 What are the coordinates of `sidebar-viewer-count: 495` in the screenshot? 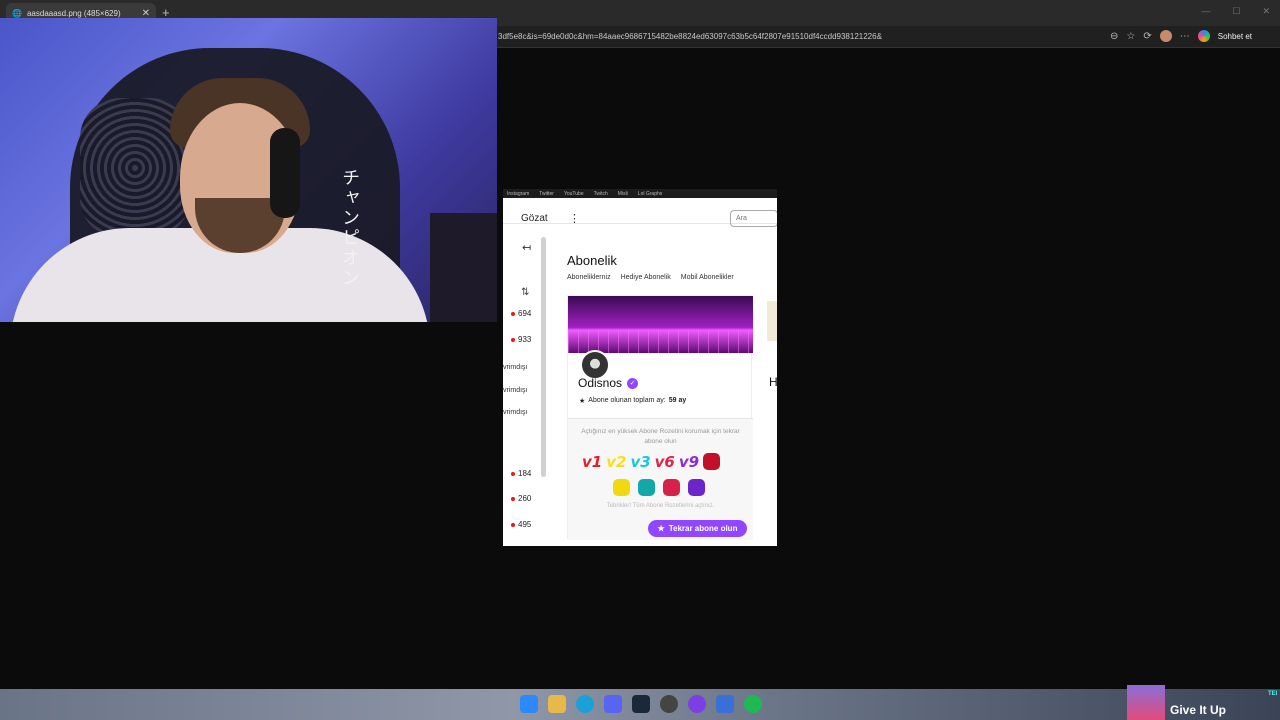 It's located at (521, 524).